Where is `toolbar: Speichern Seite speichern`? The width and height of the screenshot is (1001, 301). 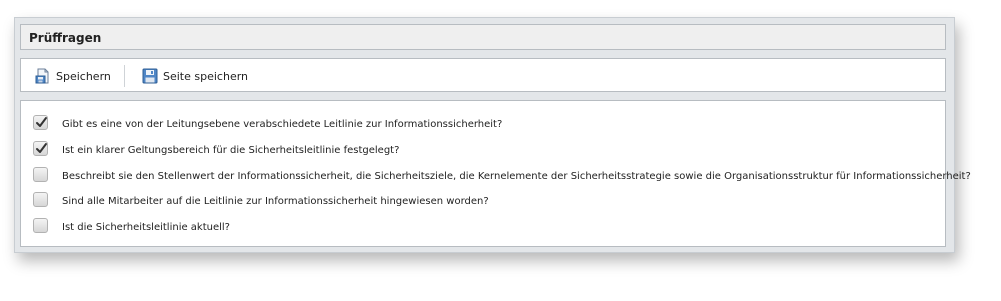 toolbar: Speichern Seite speichern is located at coordinates (483, 75).